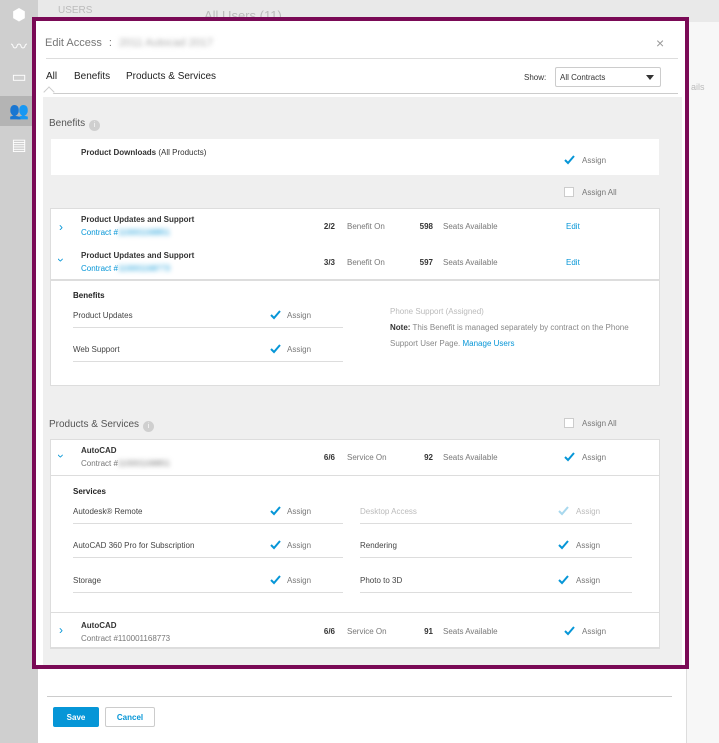  Describe the element at coordinates (488, 343) in the screenshot. I see `manage-users-link: Manage Users` at that location.